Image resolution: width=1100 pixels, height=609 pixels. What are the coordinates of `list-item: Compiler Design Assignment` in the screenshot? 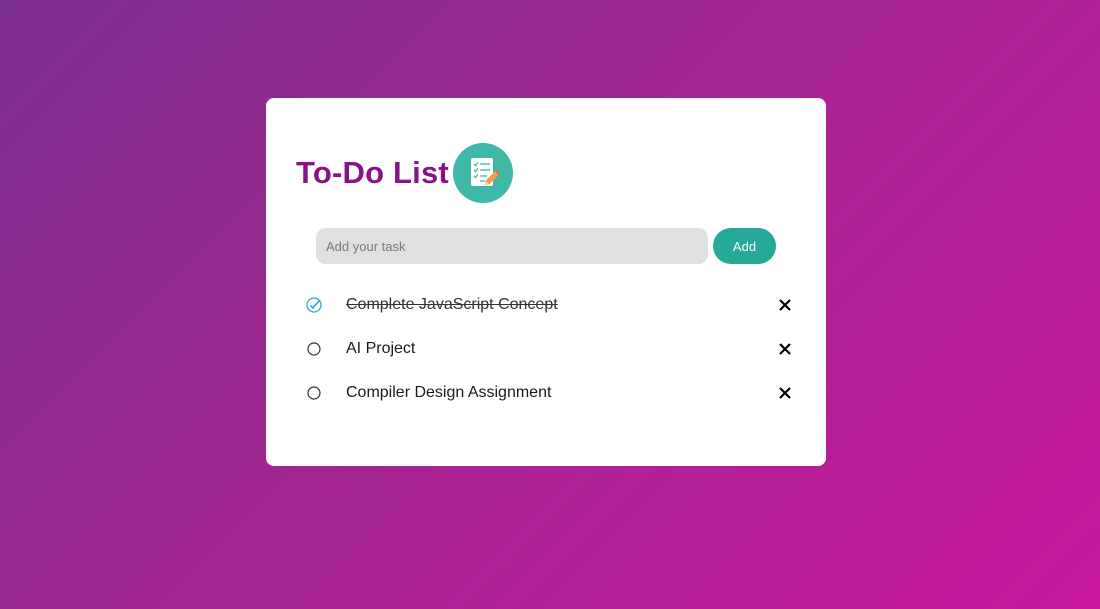 It's located at (550, 393).